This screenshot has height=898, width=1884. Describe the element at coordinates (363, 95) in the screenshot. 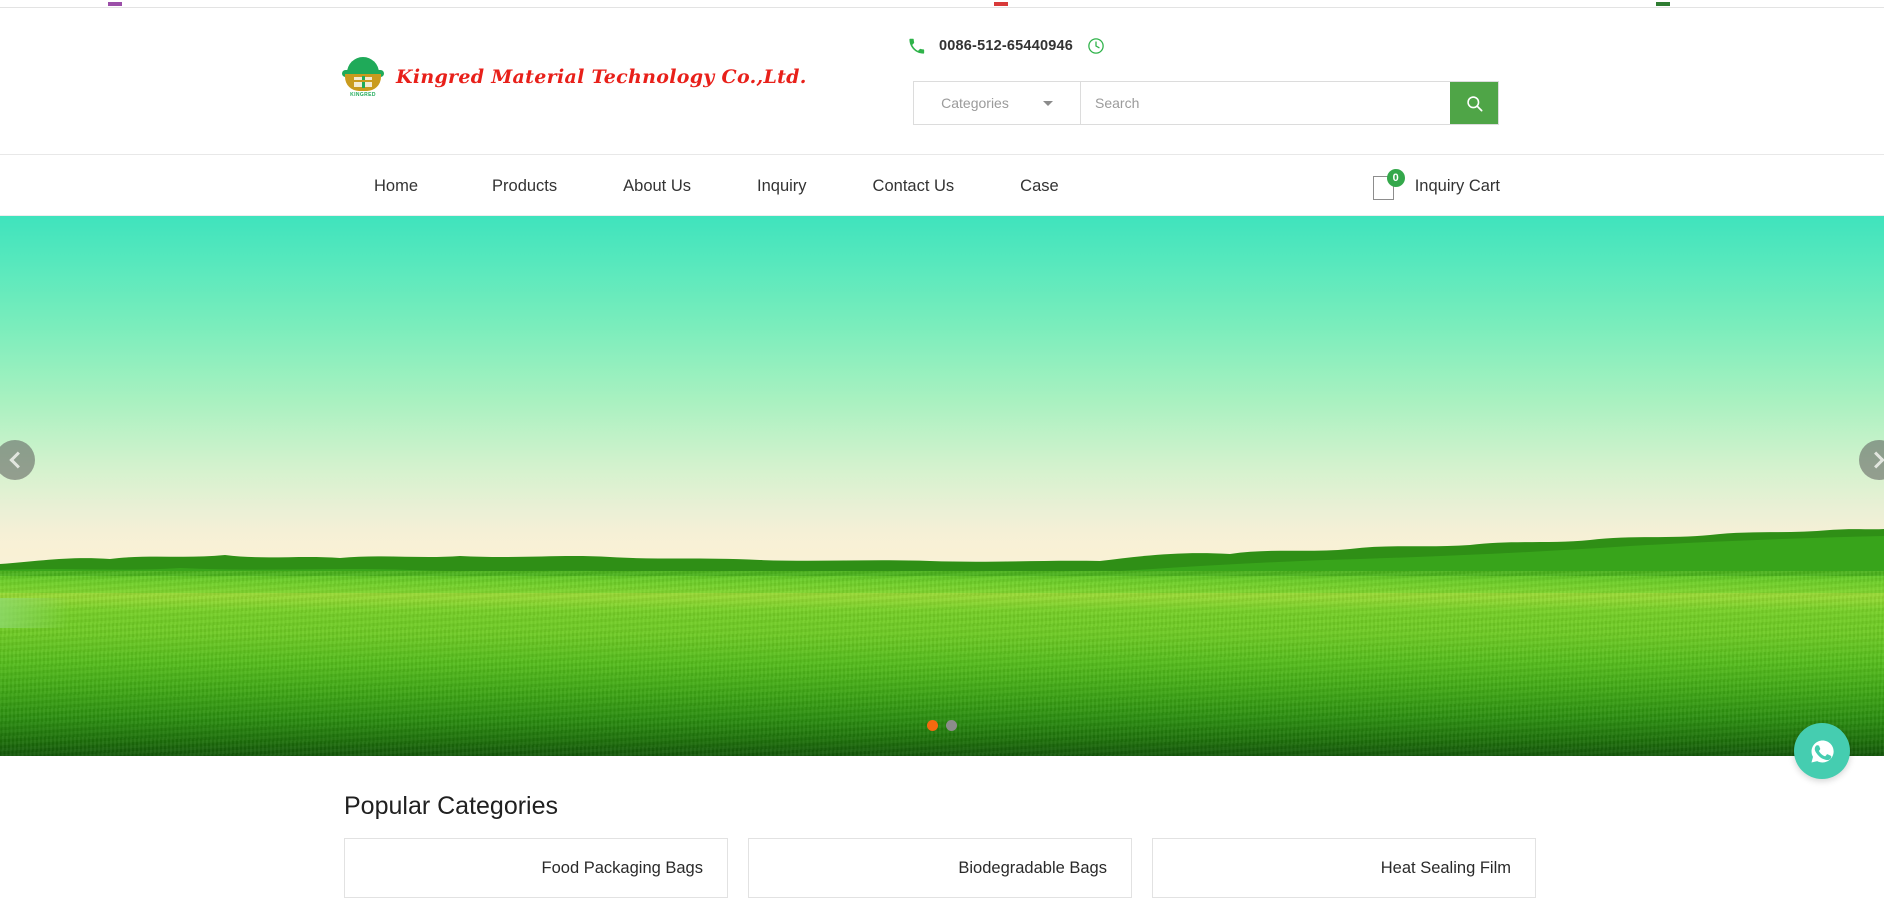

I see `logo-subtext: KINGRED` at that location.